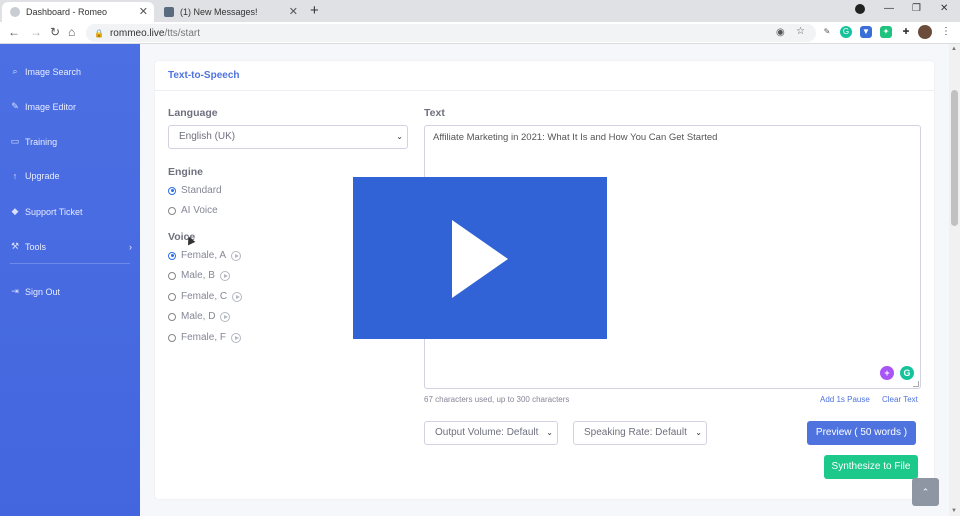 This screenshot has width=960, height=516. What do you see at coordinates (54, 211) in the screenshot?
I see `sidebar-item-label: Support Ticket` at bounding box center [54, 211].